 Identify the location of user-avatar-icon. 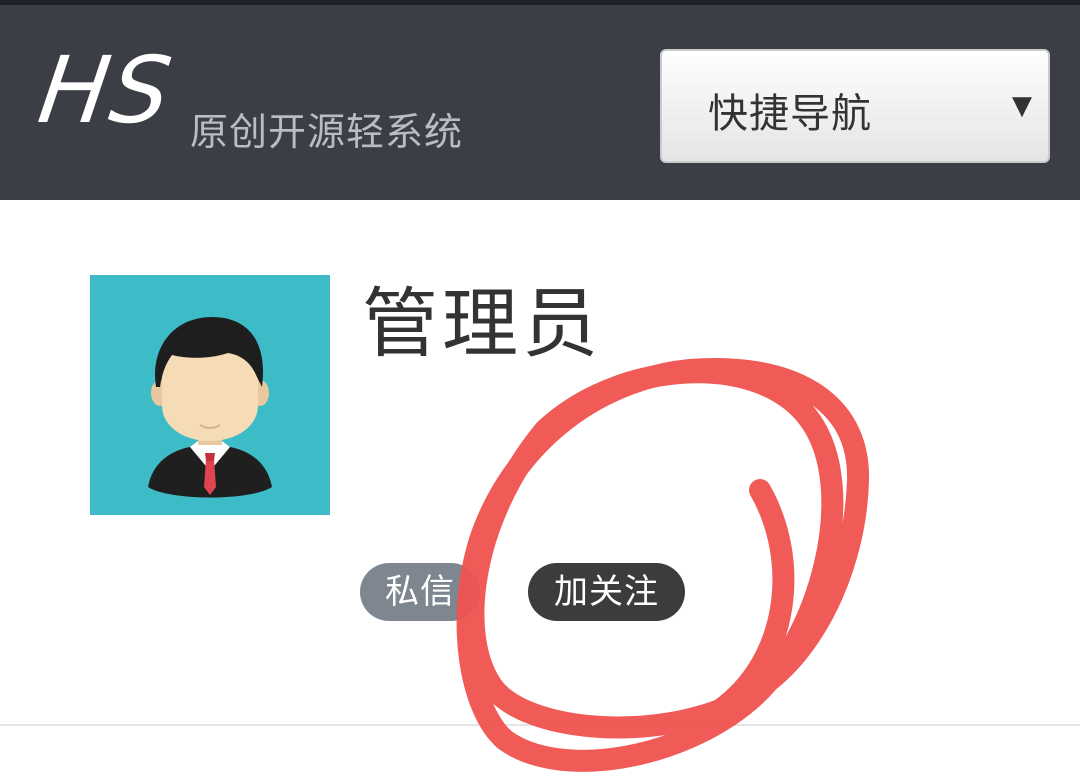
(210, 407).